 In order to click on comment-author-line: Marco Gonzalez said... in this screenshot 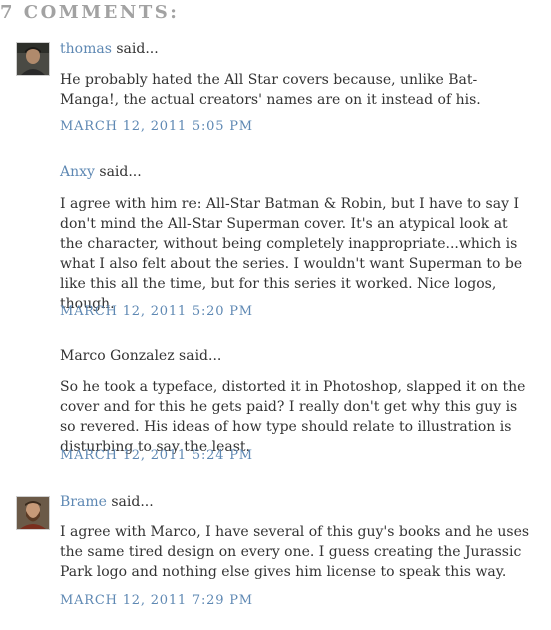, I will do `click(140, 356)`.